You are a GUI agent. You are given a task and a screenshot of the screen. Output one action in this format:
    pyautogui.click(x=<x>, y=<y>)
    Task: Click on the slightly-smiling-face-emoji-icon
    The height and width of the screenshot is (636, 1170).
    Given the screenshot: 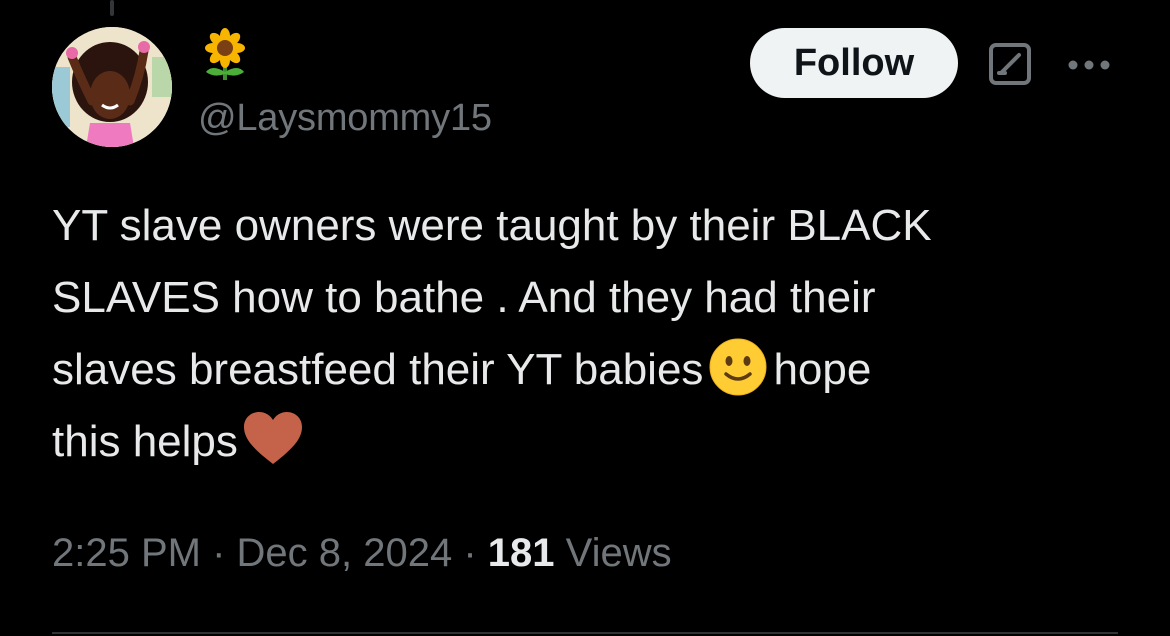 What is the action you would take?
    pyautogui.click(x=738, y=367)
    